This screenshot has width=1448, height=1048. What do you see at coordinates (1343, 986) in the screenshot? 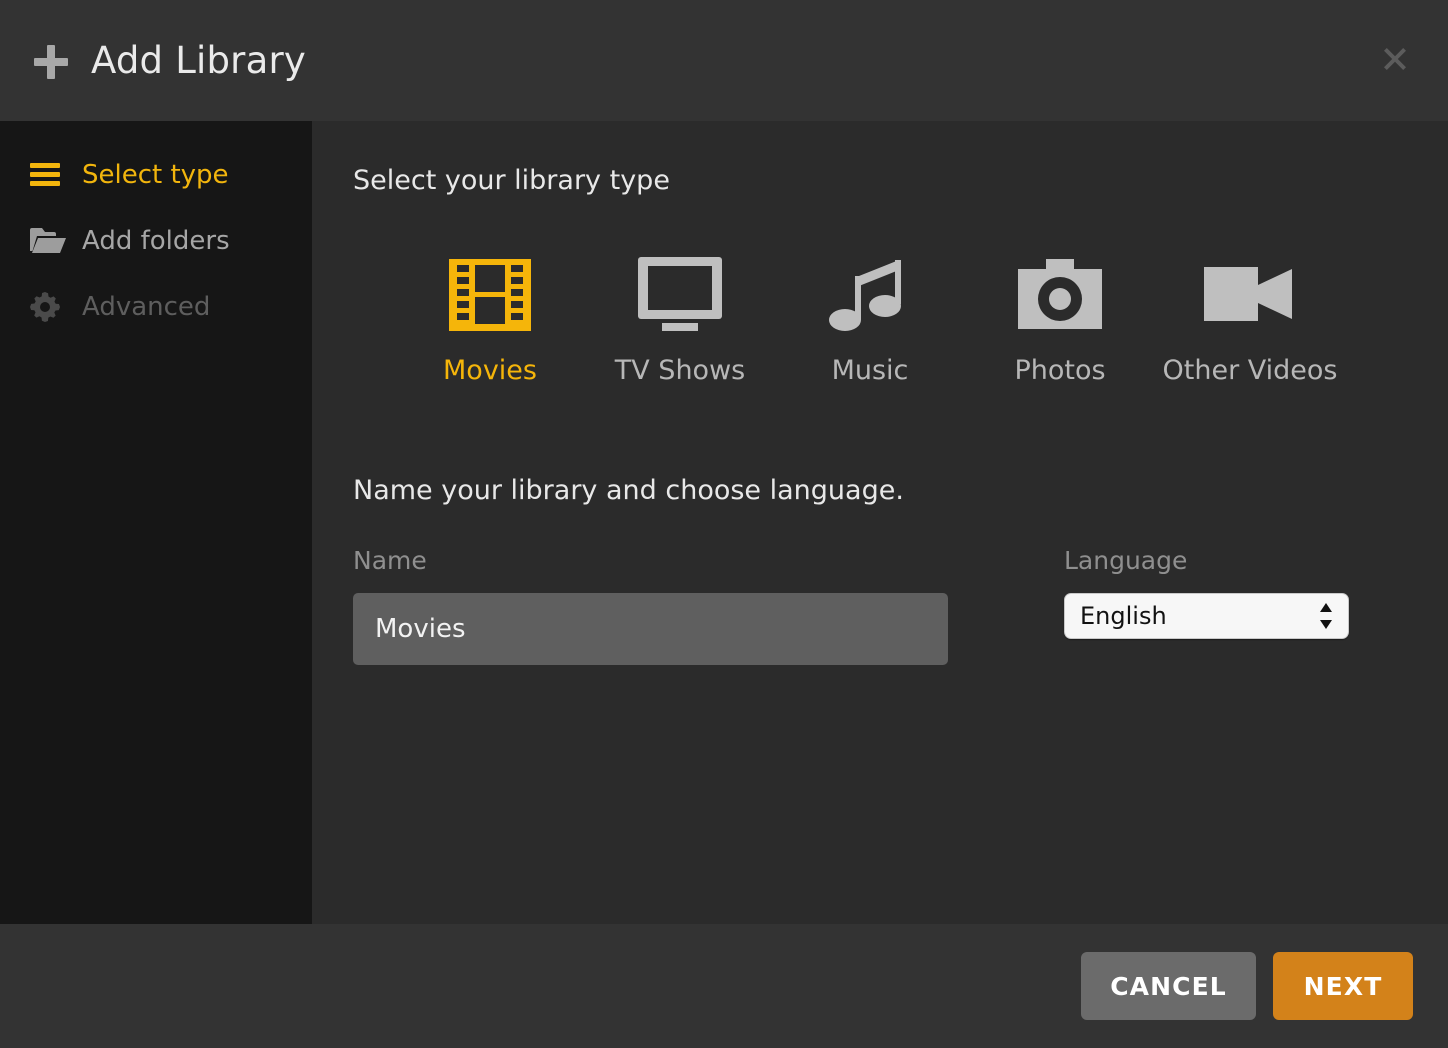
I see `next-button: NEXT` at bounding box center [1343, 986].